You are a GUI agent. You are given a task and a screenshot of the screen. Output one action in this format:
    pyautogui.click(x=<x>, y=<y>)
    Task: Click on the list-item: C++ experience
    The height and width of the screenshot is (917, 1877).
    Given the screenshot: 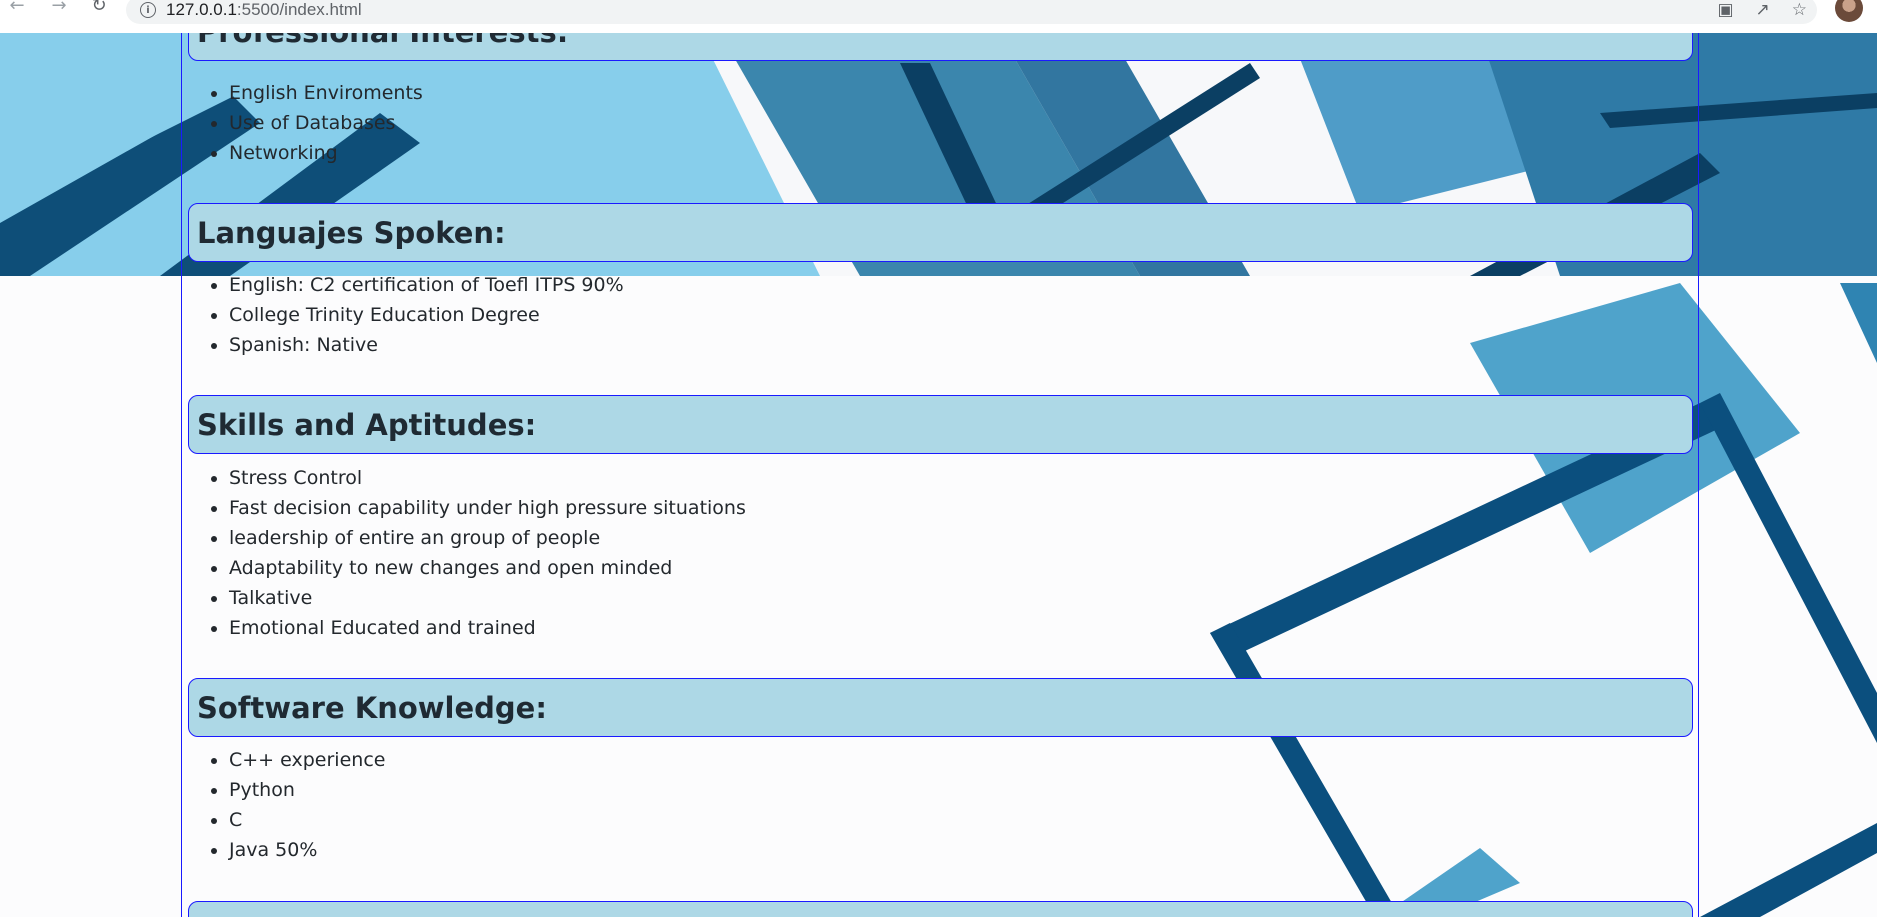 What is the action you would take?
    pyautogui.click(x=307, y=760)
    